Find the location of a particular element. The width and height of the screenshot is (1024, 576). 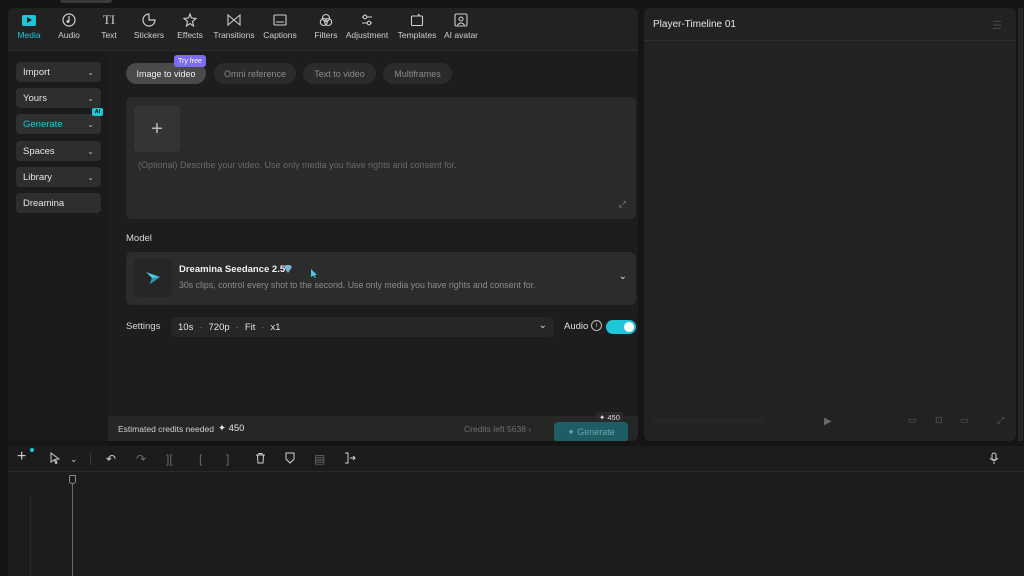

settings-dropdown: 10s · 720p · Fit · x1 ⌄ is located at coordinates (362, 327).